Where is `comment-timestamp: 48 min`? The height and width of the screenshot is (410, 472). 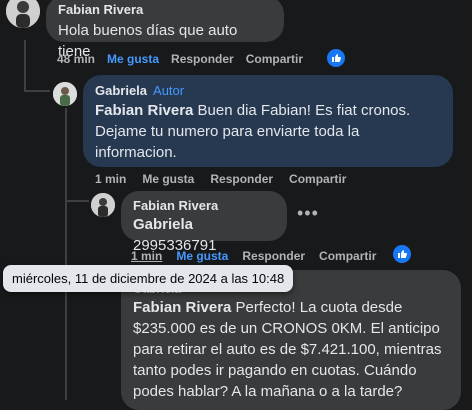 comment-timestamp: 48 min is located at coordinates (76, 59).